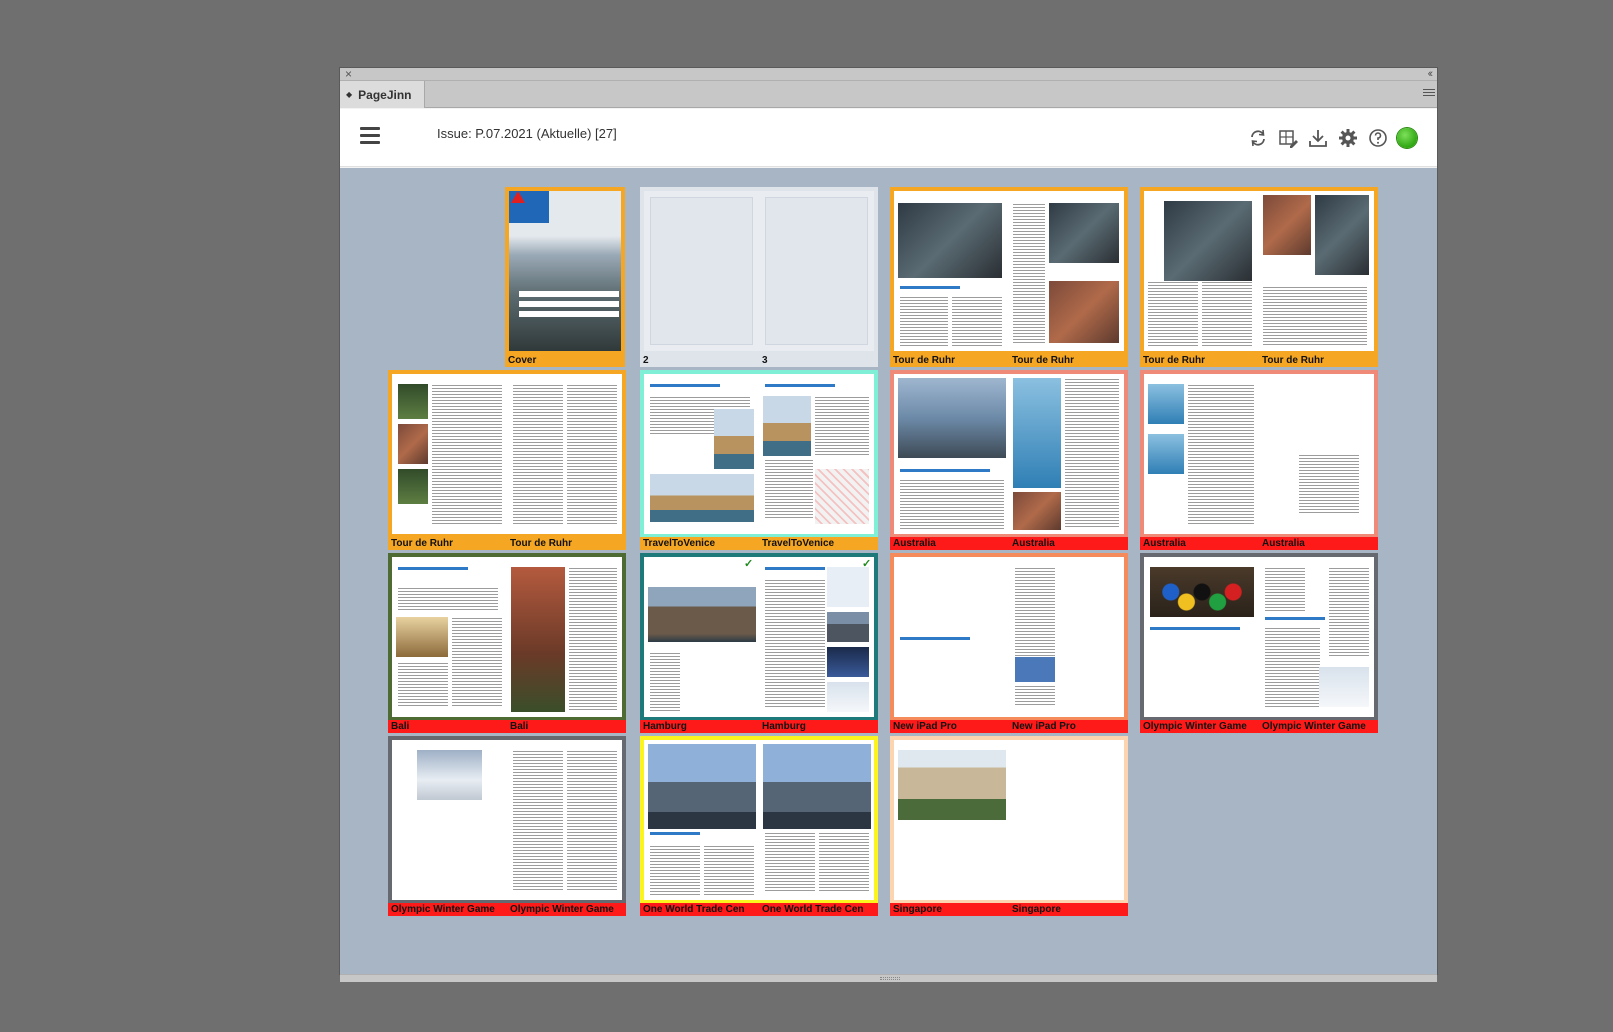 This screenshot has height=1032, width=1613. I want to click on spread-s1: Cover, so click(565, 277).